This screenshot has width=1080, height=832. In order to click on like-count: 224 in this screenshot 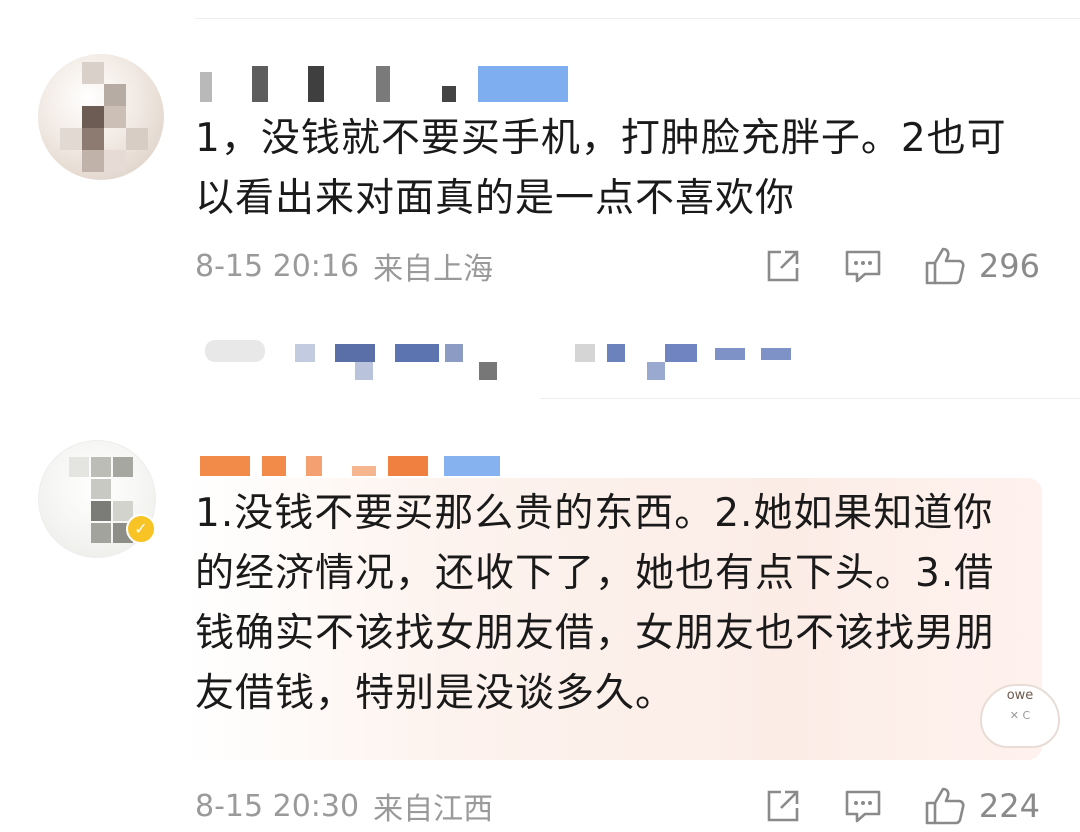, I will do `click(1009, 806)`.